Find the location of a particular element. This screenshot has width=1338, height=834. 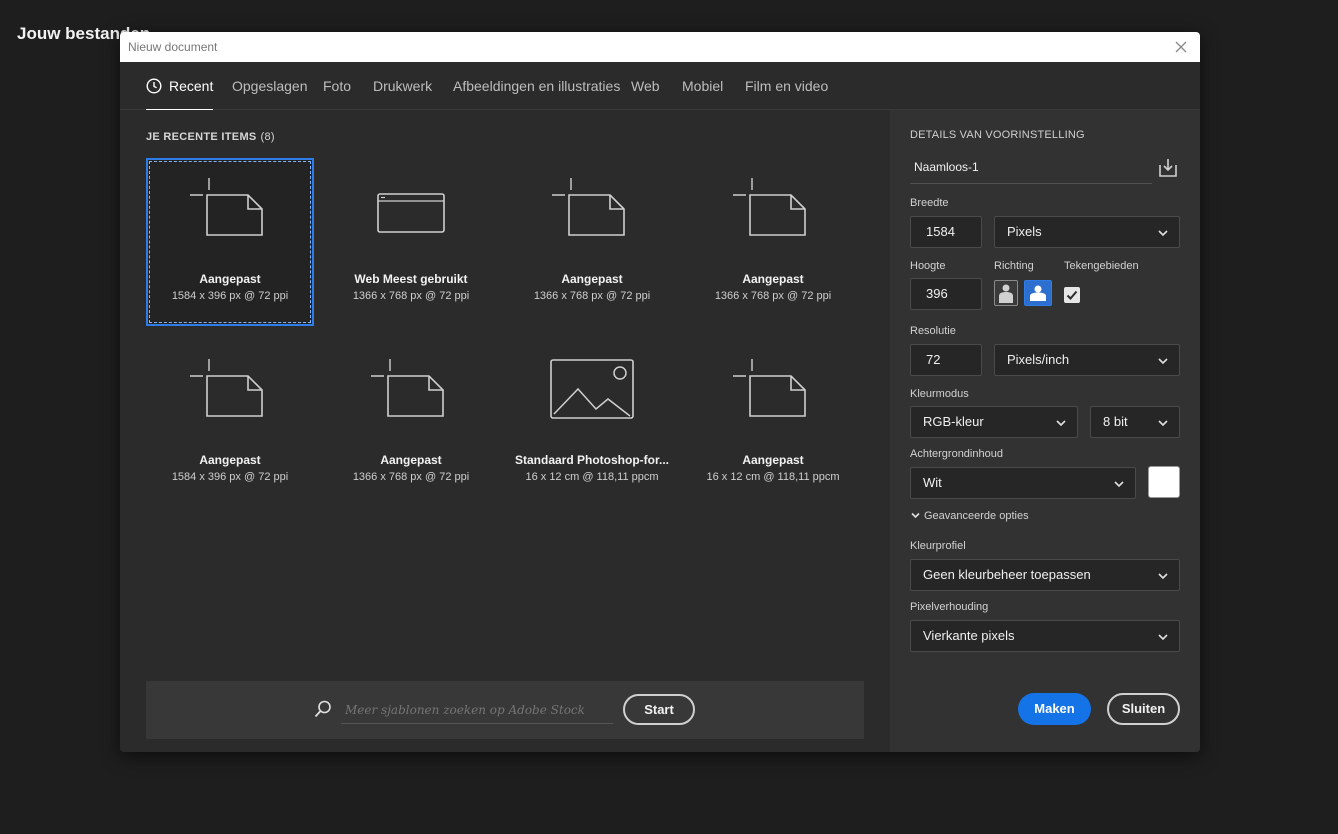

tab-photo: Foto is located at coordinates (337, 86).